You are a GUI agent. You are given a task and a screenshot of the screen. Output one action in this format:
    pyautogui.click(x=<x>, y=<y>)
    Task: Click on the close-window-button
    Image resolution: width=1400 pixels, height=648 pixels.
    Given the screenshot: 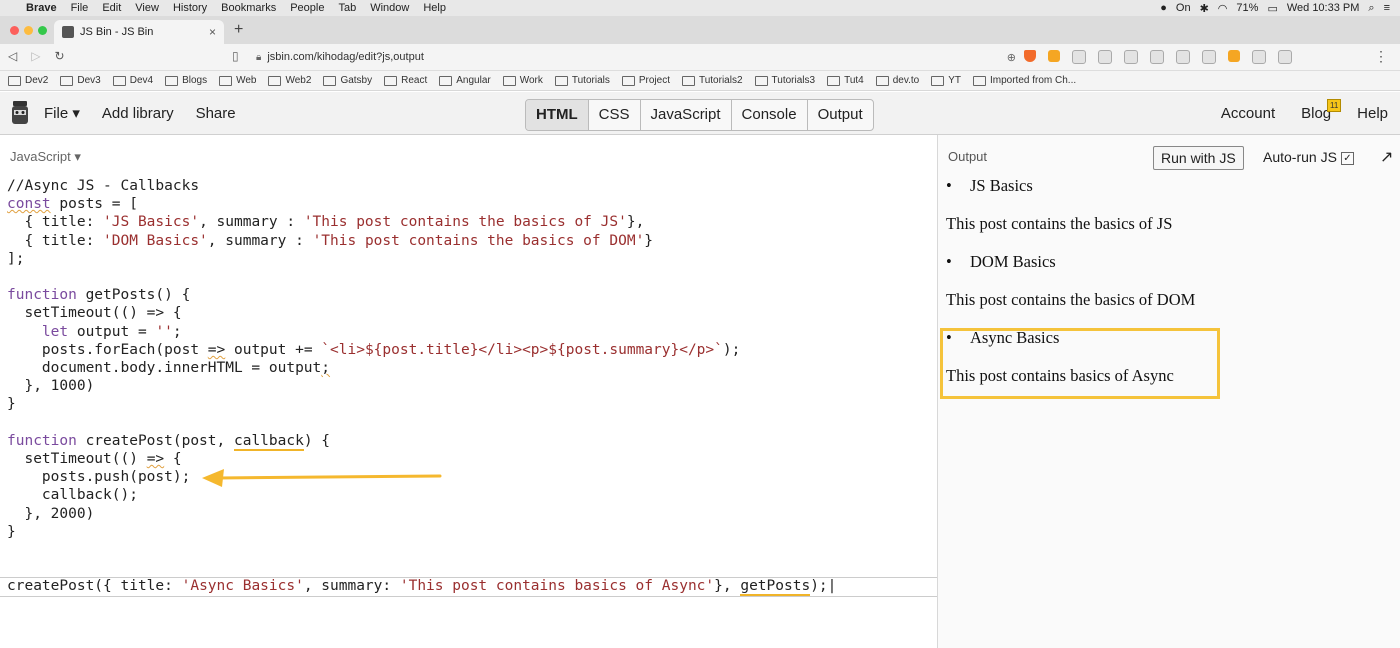 What is the action you would take?
    pyautogui.click(x=14, y=30)
    